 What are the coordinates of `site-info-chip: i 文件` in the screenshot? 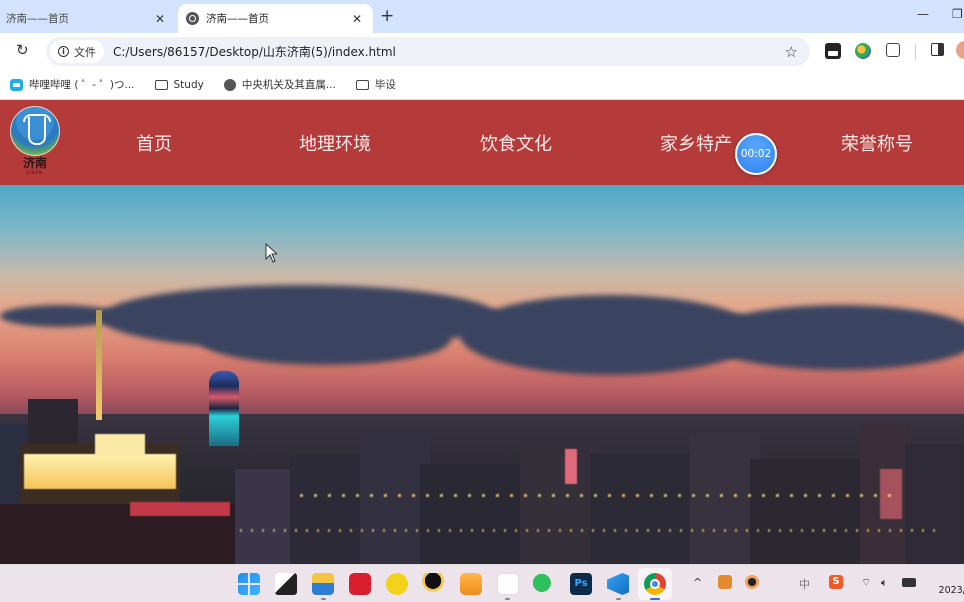 It's located at (77, 51).